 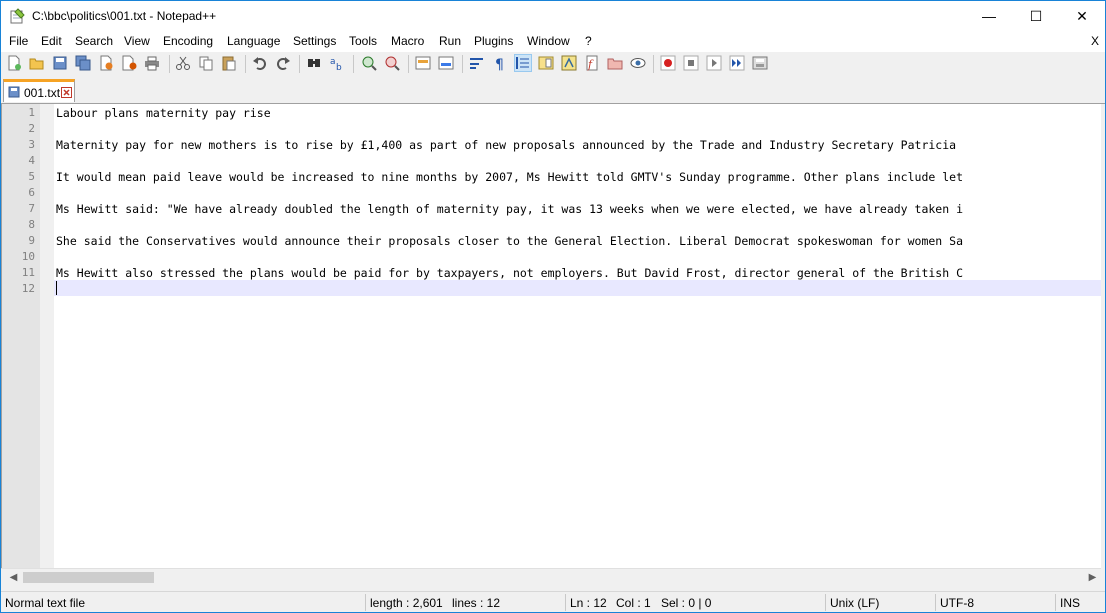 What do you see at coordinates (206, 63) in the screenshot?
I see `copy-icon` at bounding box center [206, 63].